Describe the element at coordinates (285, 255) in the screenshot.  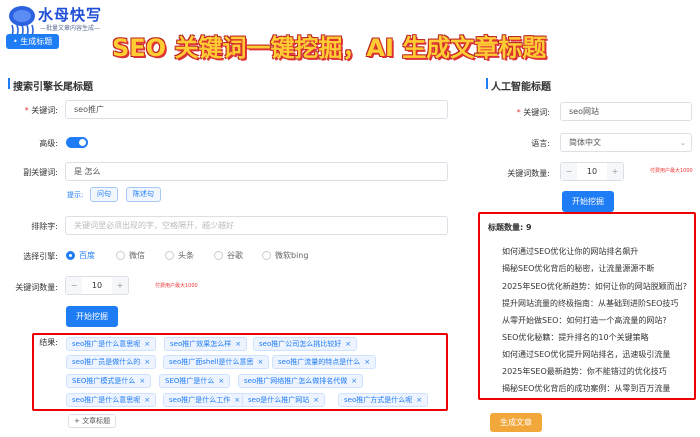
I see `engine-radio-bing: 微软bing` at that location.